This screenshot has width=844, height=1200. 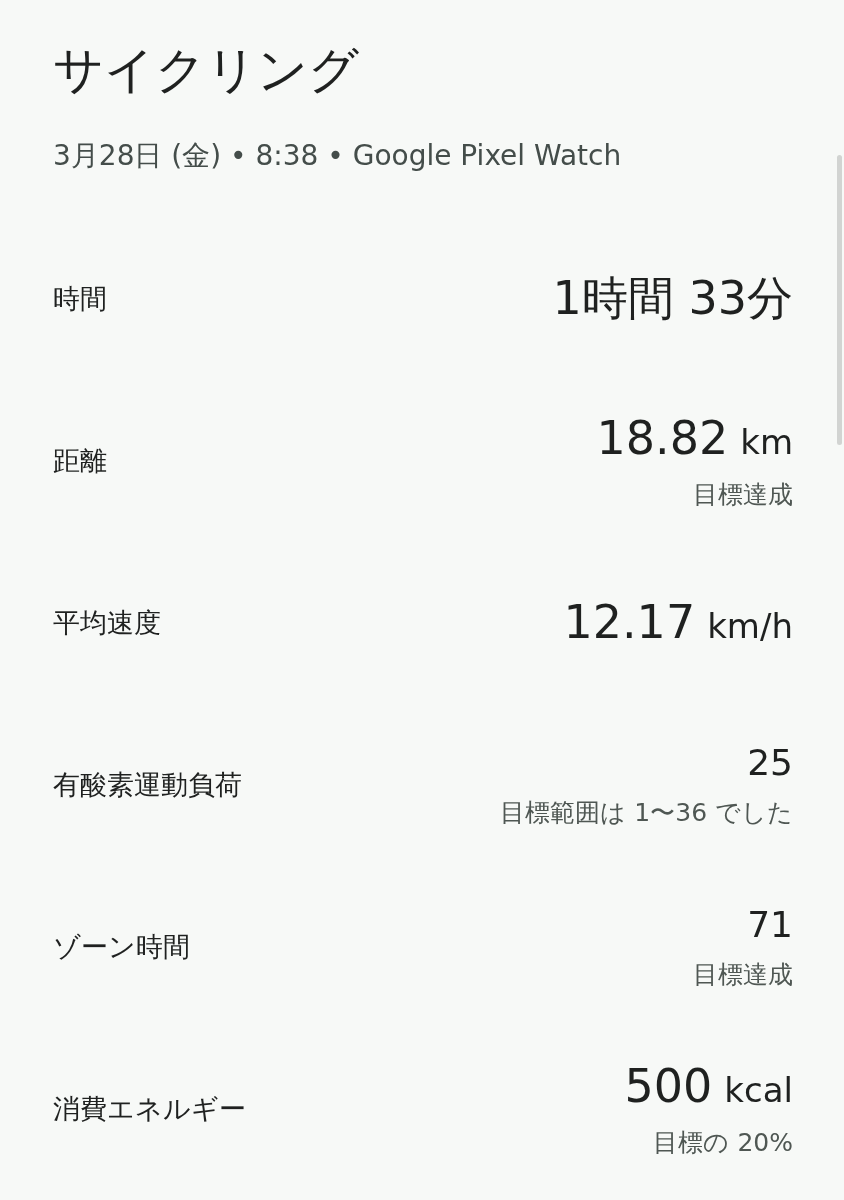 I want to click on activity-subtitle: 3月28日 (金) • 8:38 • Google Pixel Watch, so click(x=338, y=156).